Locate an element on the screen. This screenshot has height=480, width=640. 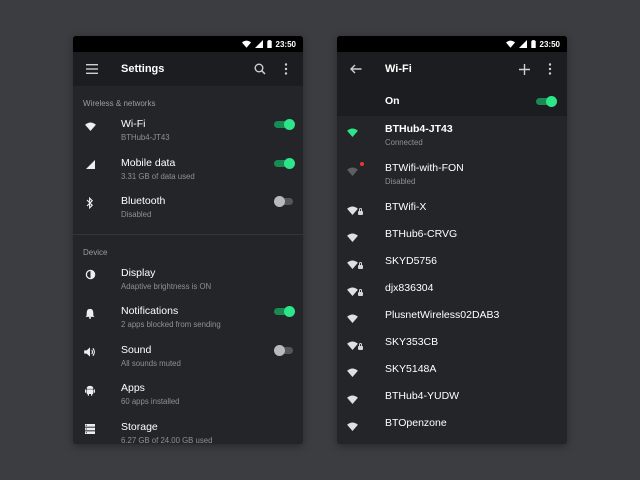
network-item-plusnetwireless02dab3: PlusnetWireless02DAB3 is located at coordinates (452, 319).